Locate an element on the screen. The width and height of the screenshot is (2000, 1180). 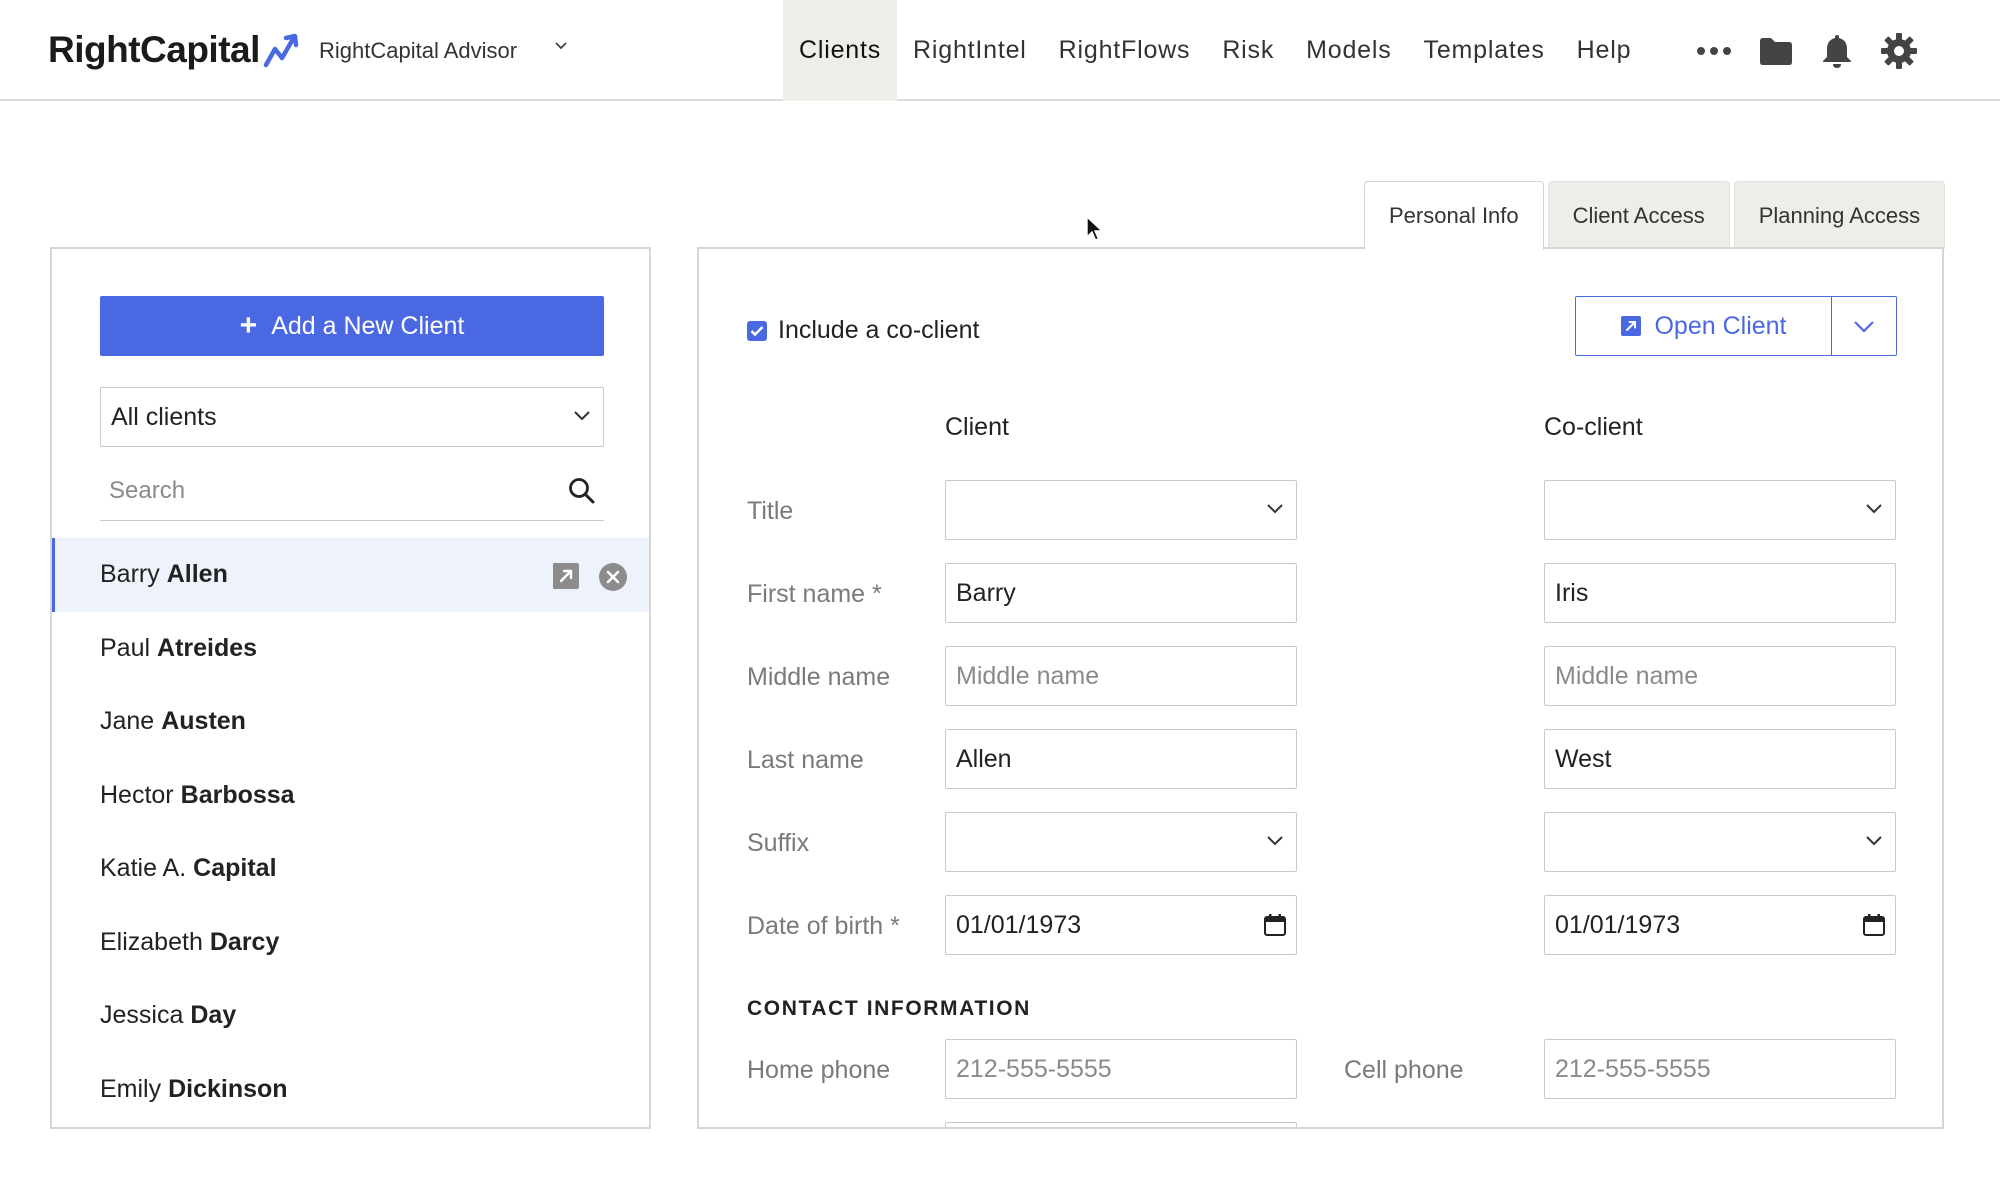
rightcapital-logo: RightCapital is located at coordinates (176, 50).